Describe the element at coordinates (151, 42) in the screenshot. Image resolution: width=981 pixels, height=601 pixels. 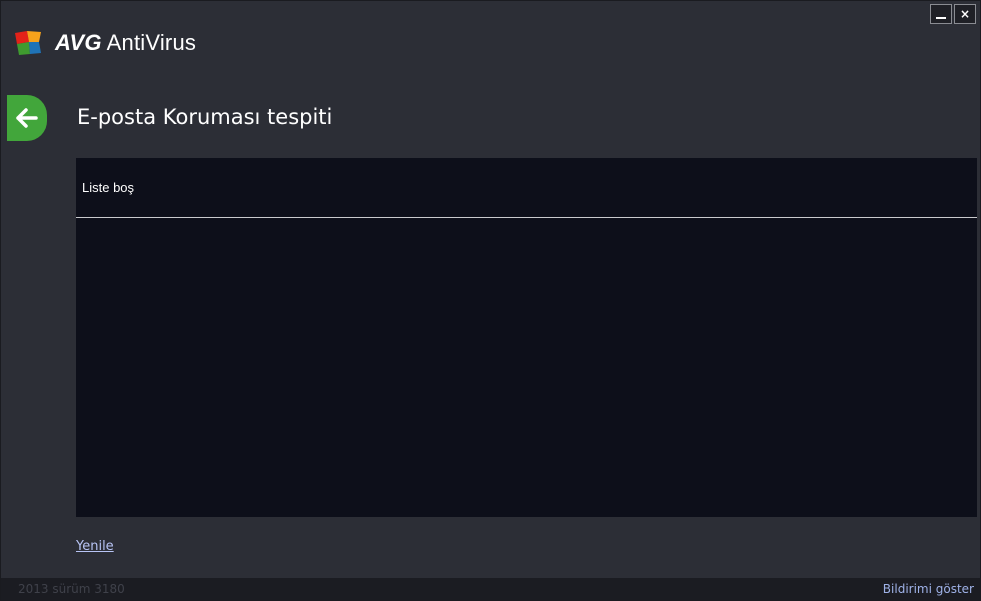
I see `brand-product: AntiVirus` at that location.